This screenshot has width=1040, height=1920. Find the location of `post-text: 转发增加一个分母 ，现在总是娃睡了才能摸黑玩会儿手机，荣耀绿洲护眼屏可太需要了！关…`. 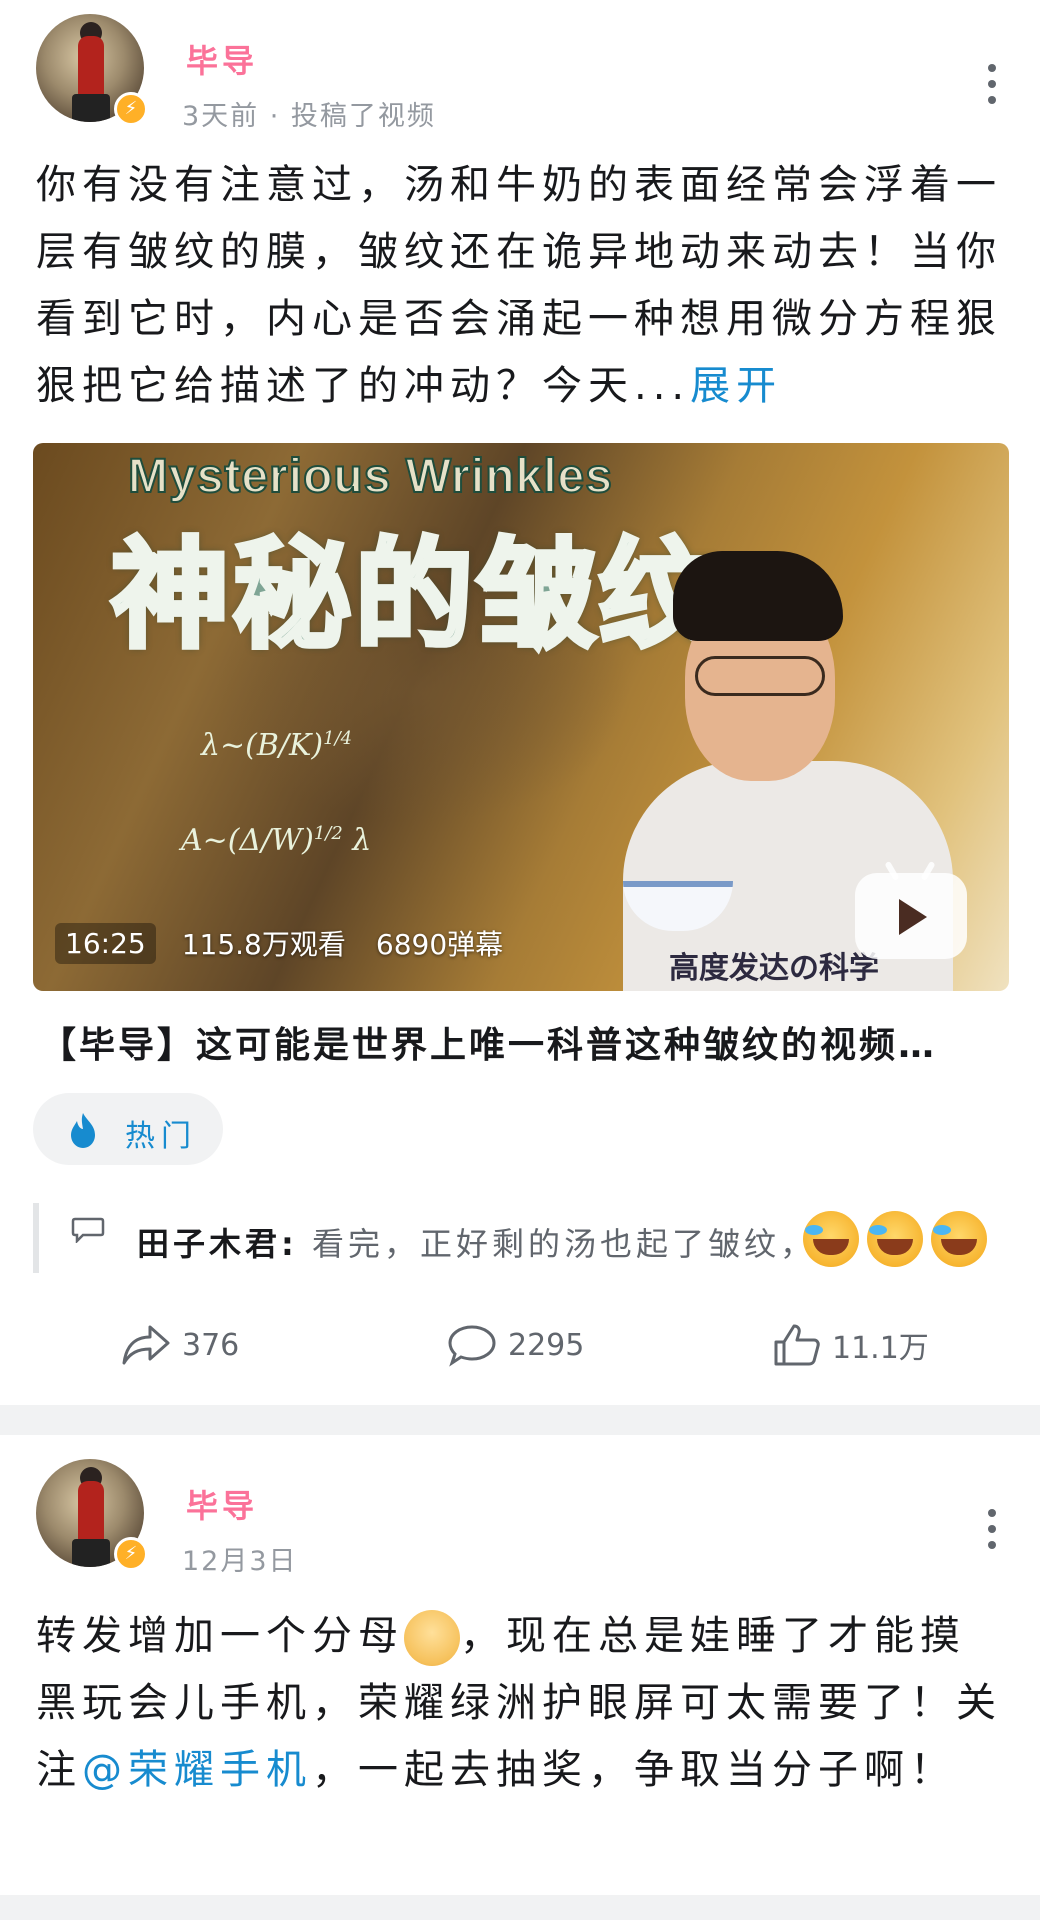

post-text: 转发增加一个分母 ，现在总是娃睡了才能摸黑玩会儿手机，荣耀绿洲护眼屏可太需要了！关… is located at coordinates (521, 1703).